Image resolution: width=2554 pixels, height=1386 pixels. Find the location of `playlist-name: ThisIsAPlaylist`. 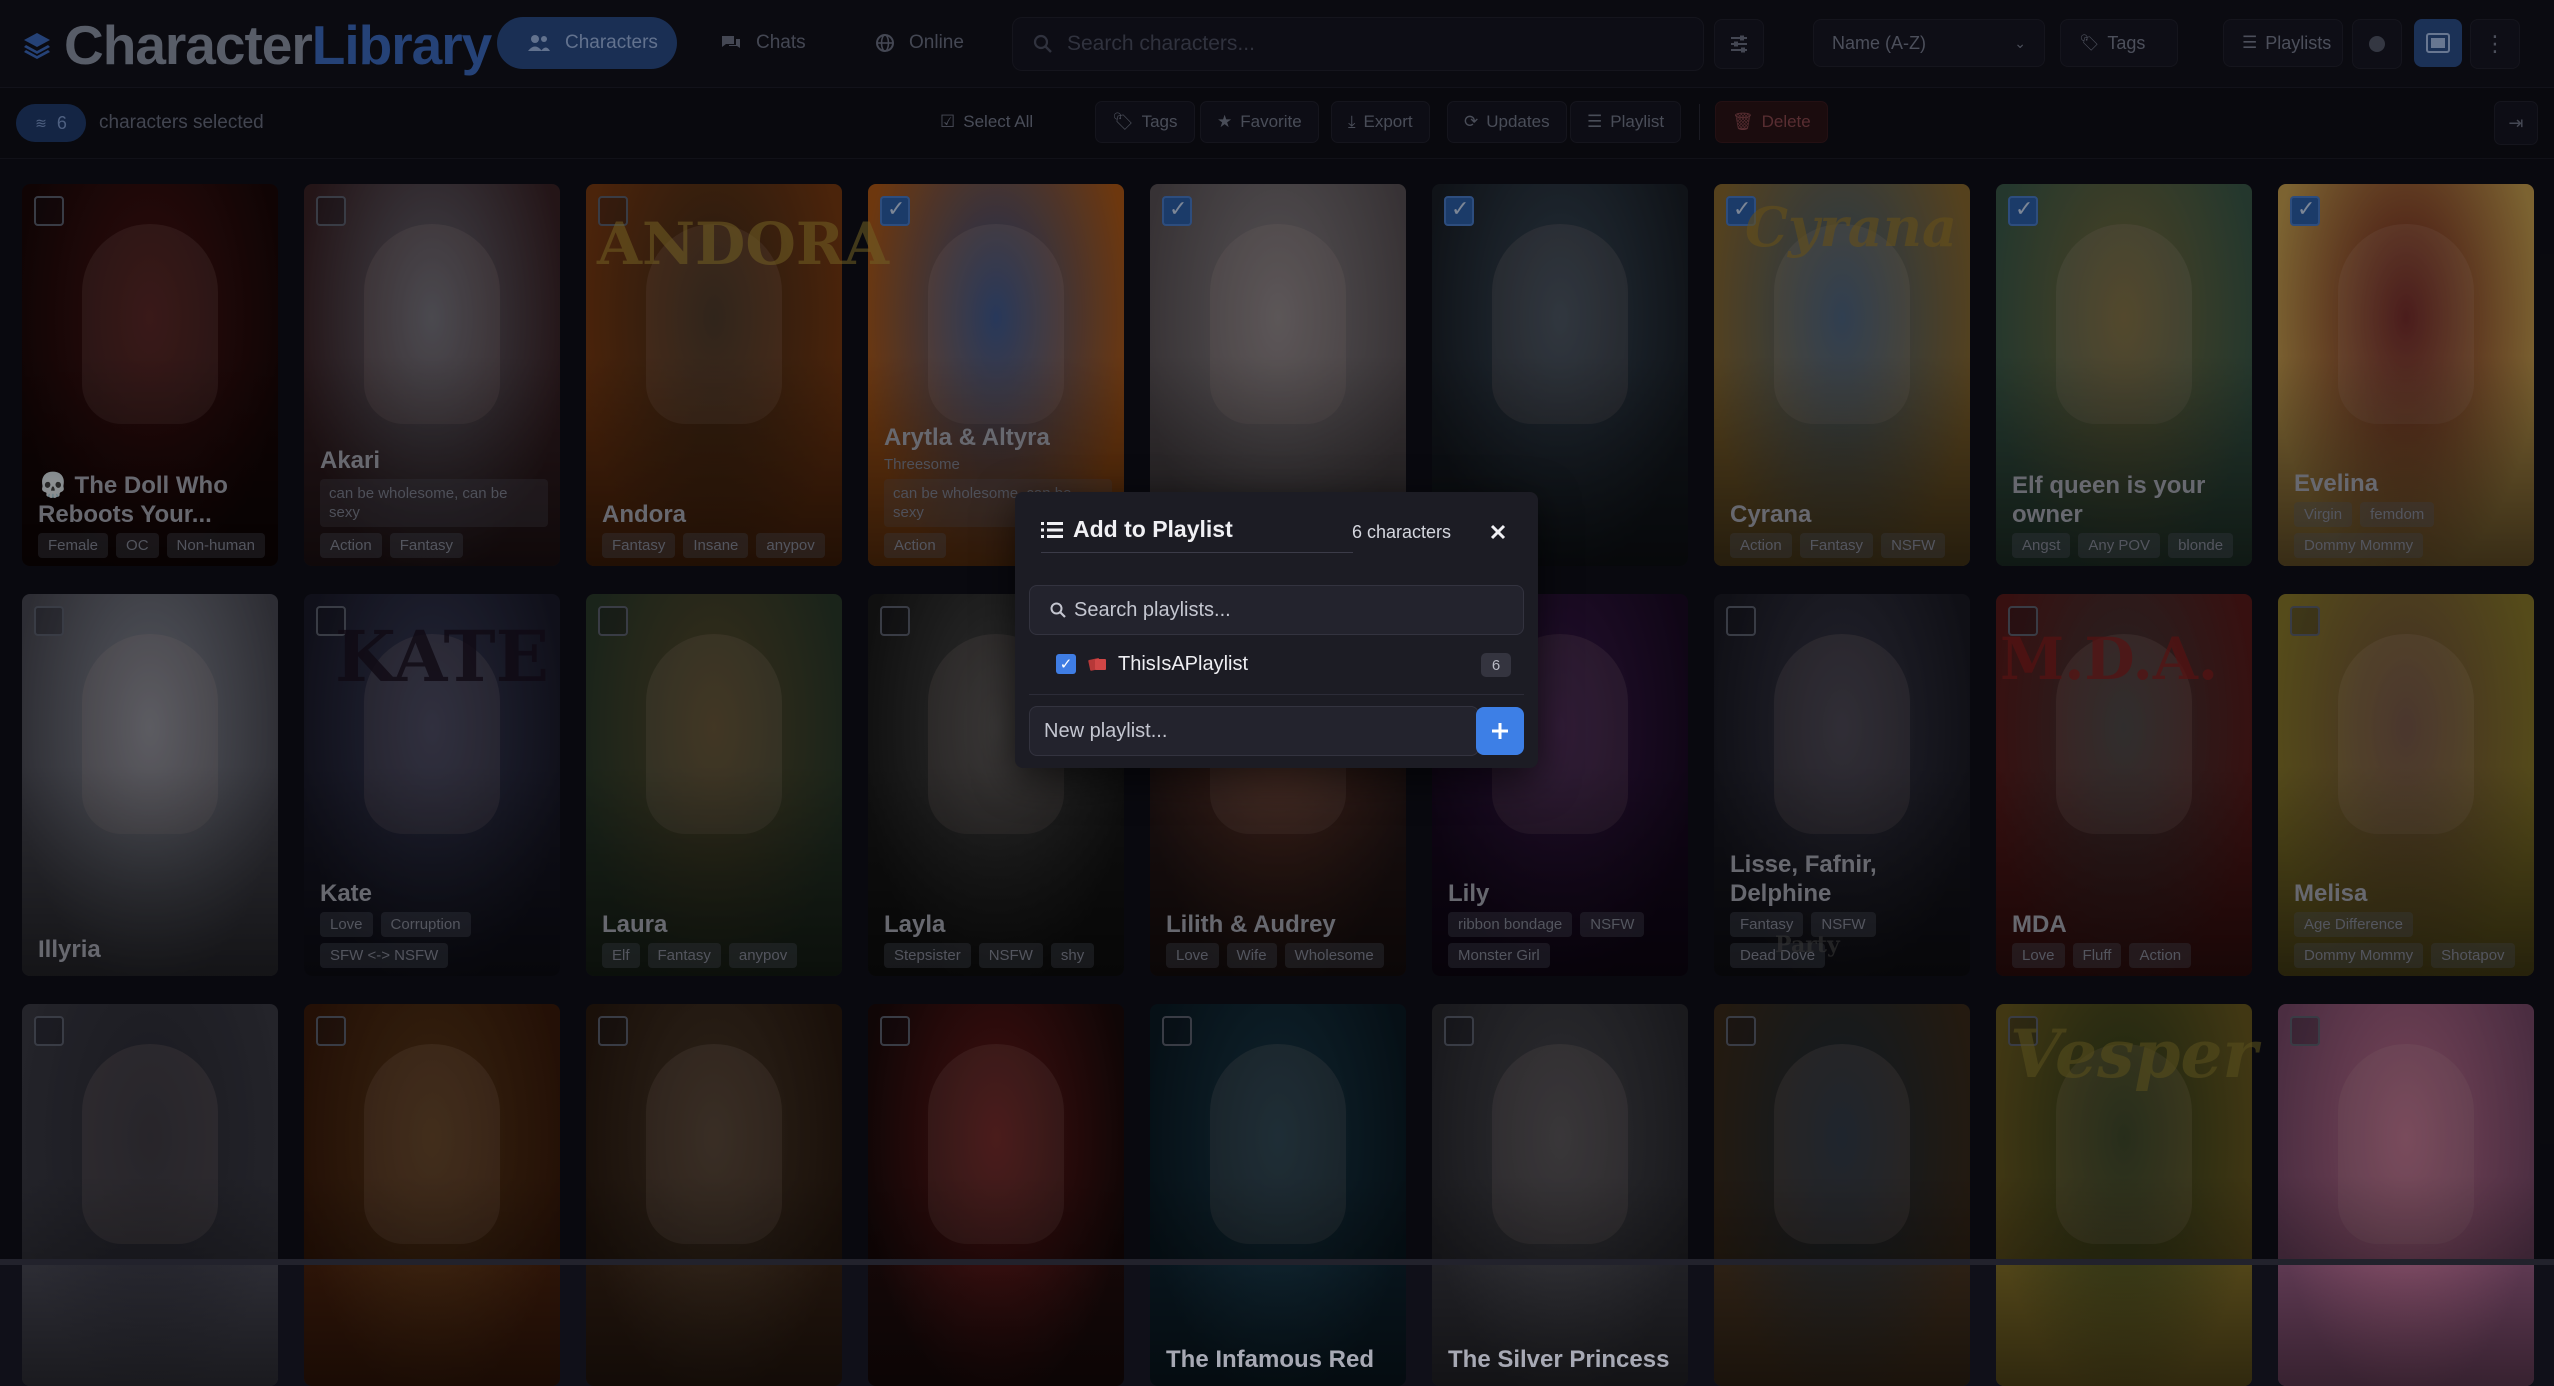

playlist-name: ThisIsAPlaylist is located at coordinates (1183, 663).